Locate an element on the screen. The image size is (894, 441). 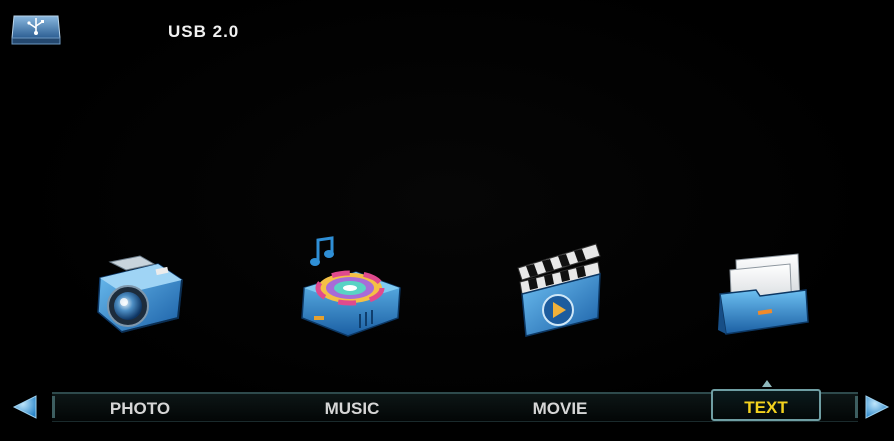
music-disc-icon is located at coordinates (351, 287).